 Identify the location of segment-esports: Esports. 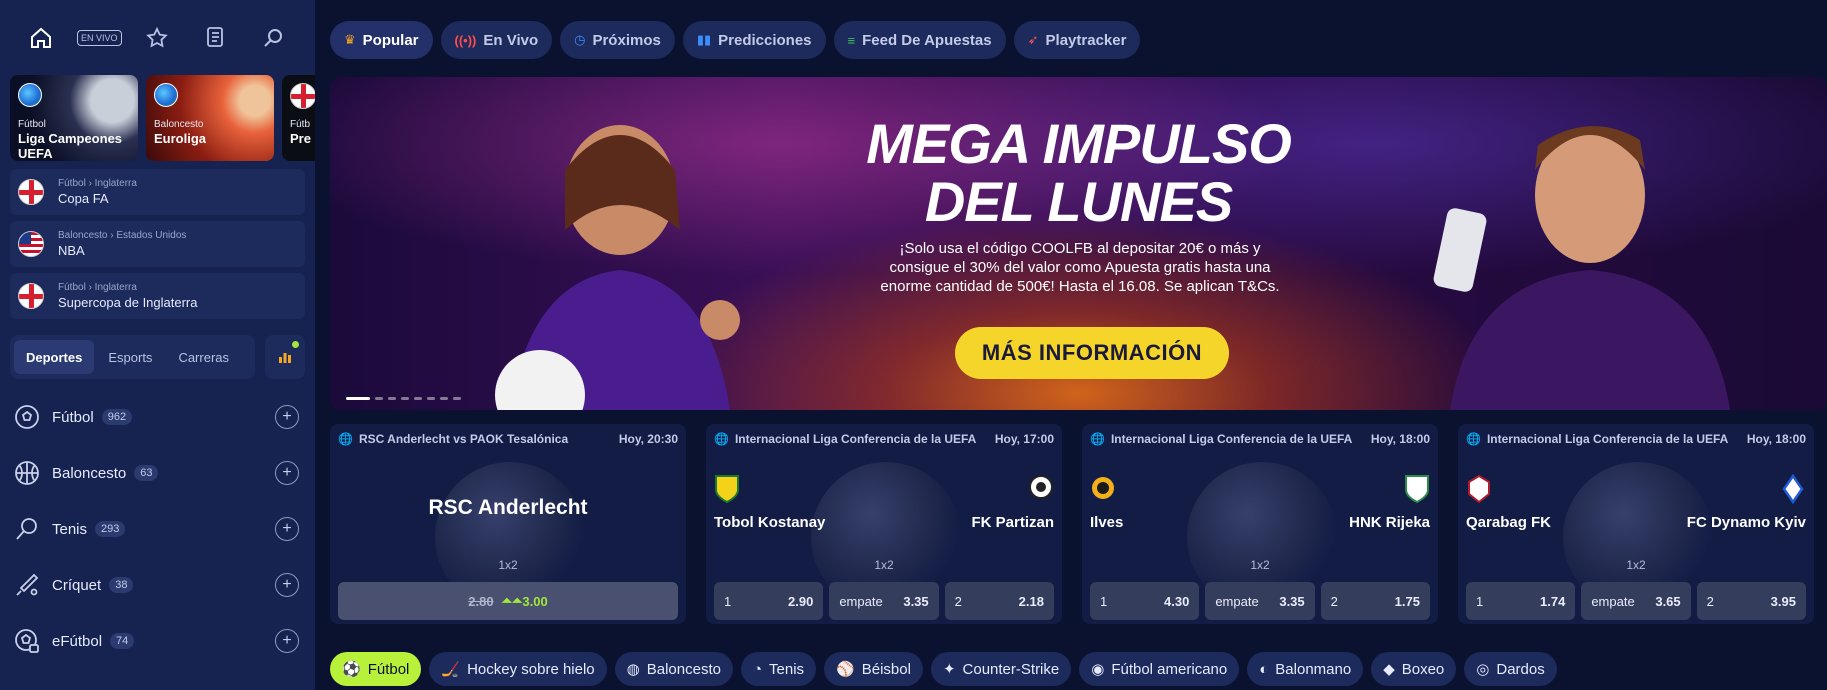
(130, 357).